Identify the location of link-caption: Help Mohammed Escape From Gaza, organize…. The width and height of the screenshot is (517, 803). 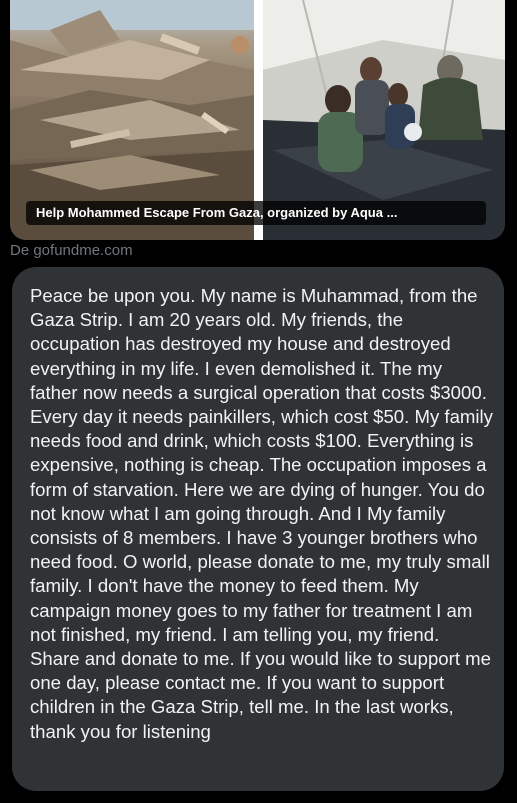
(256, 213).